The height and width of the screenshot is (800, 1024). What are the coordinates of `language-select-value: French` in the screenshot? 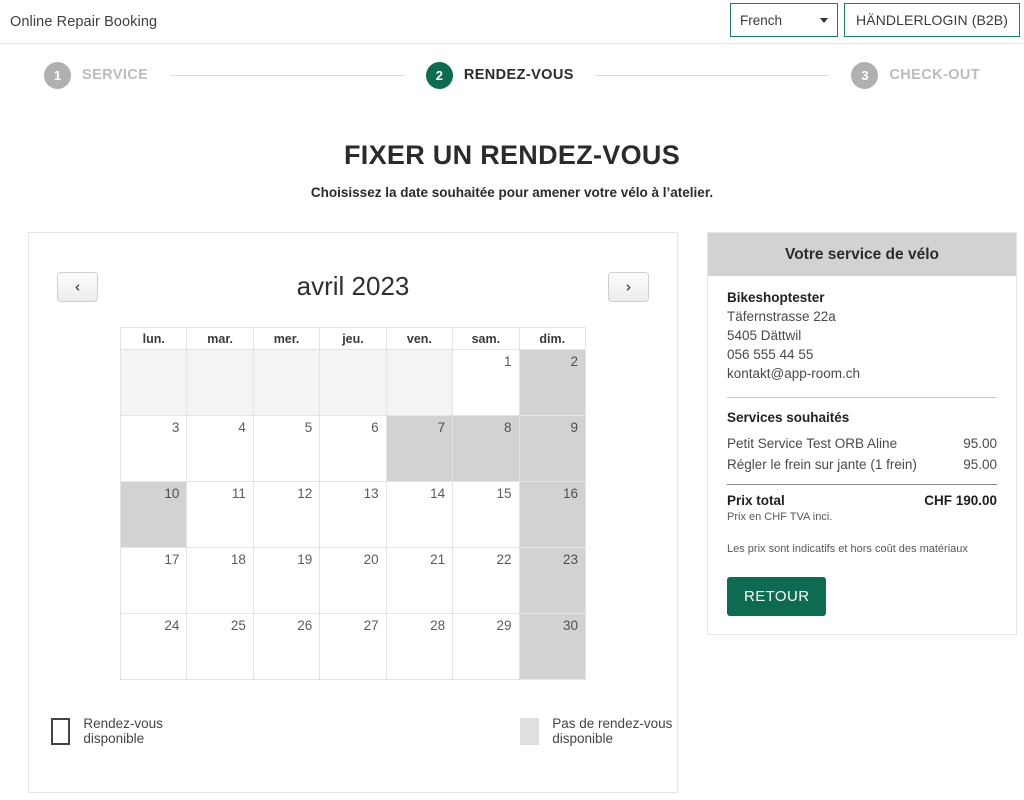 It's located at (761, 20).